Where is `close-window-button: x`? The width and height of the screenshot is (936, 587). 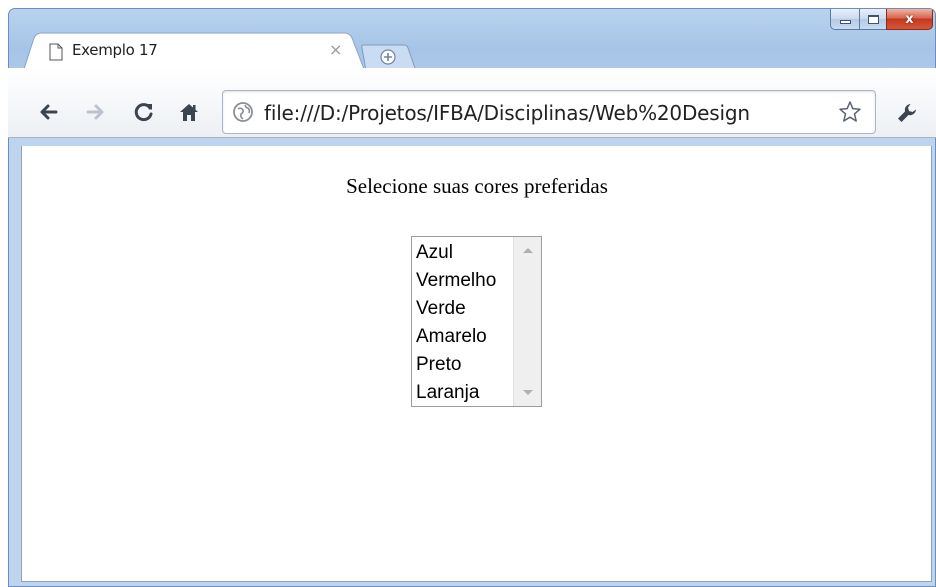 close-window-button: x is located at coordinates (909, 19).